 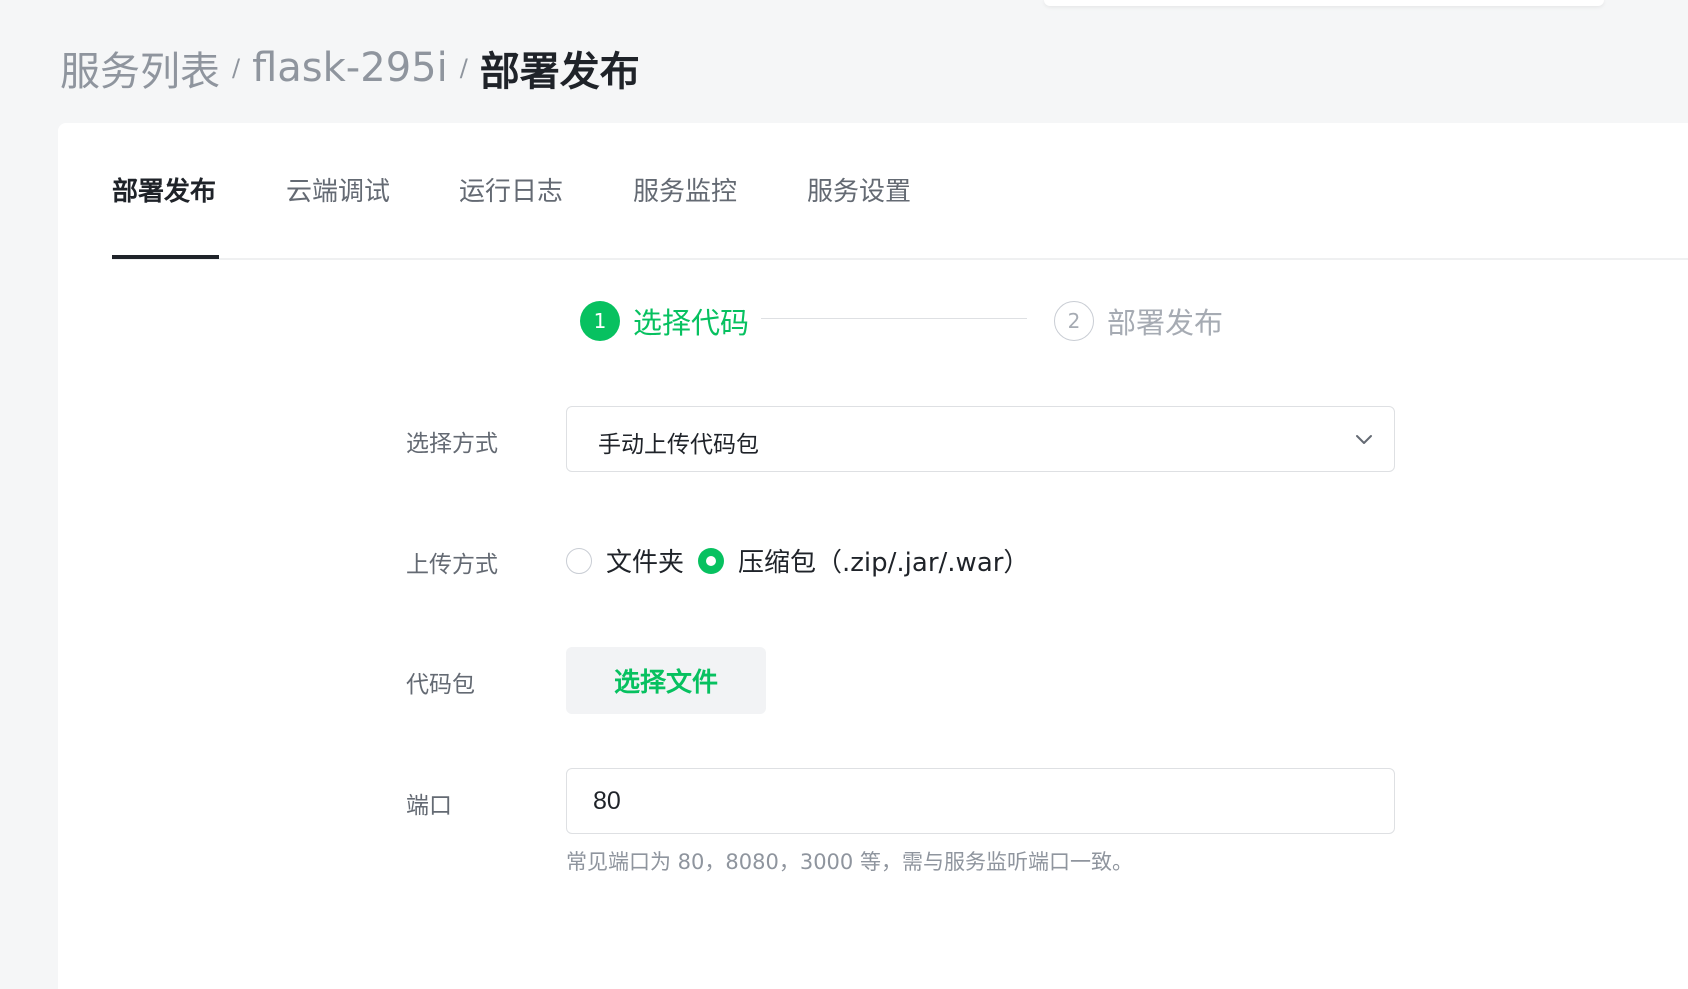 What do you see at coordinates (711, 560) in the screenshot?
I see `radio-checked-icon` at bounding box center [711, 560].